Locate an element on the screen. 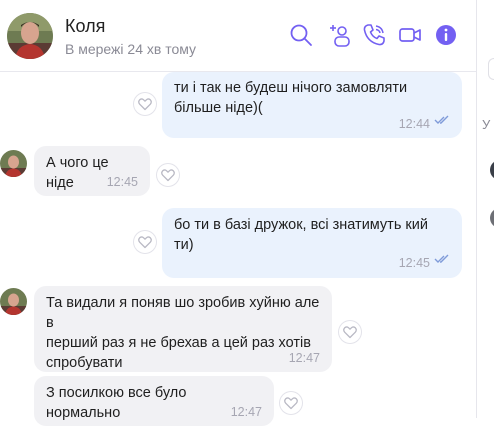 The height and width of the screenshot is (426, 494). search-icon is located at coordinates (301, 35).